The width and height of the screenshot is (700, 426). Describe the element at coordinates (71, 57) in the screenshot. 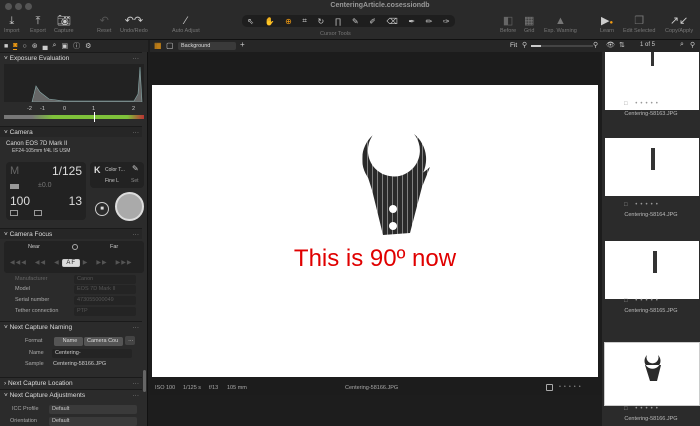

I see `exposure-evaluation-header: ˅ Exposure Evaluation ···` at that location.